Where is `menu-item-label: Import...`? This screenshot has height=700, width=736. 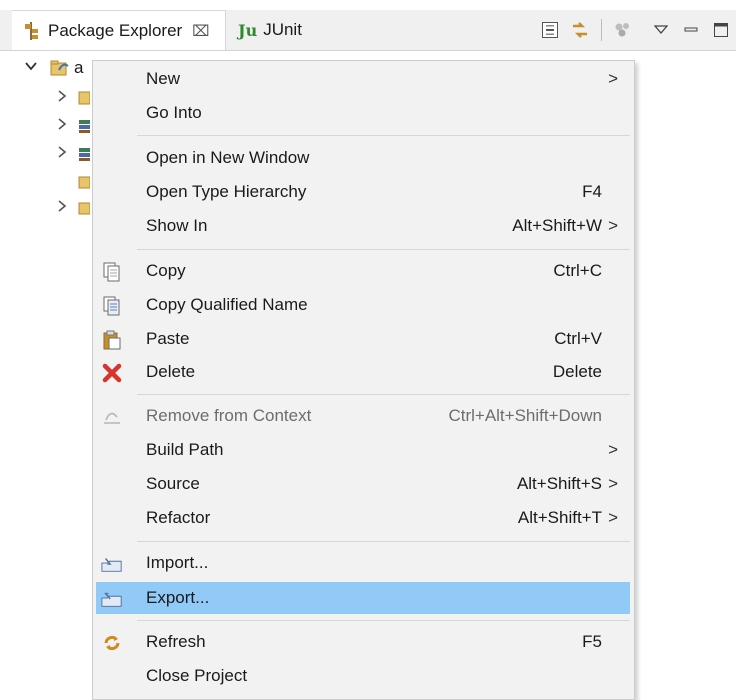
menu-item-label: Import... is located at coordinates (177, 562).